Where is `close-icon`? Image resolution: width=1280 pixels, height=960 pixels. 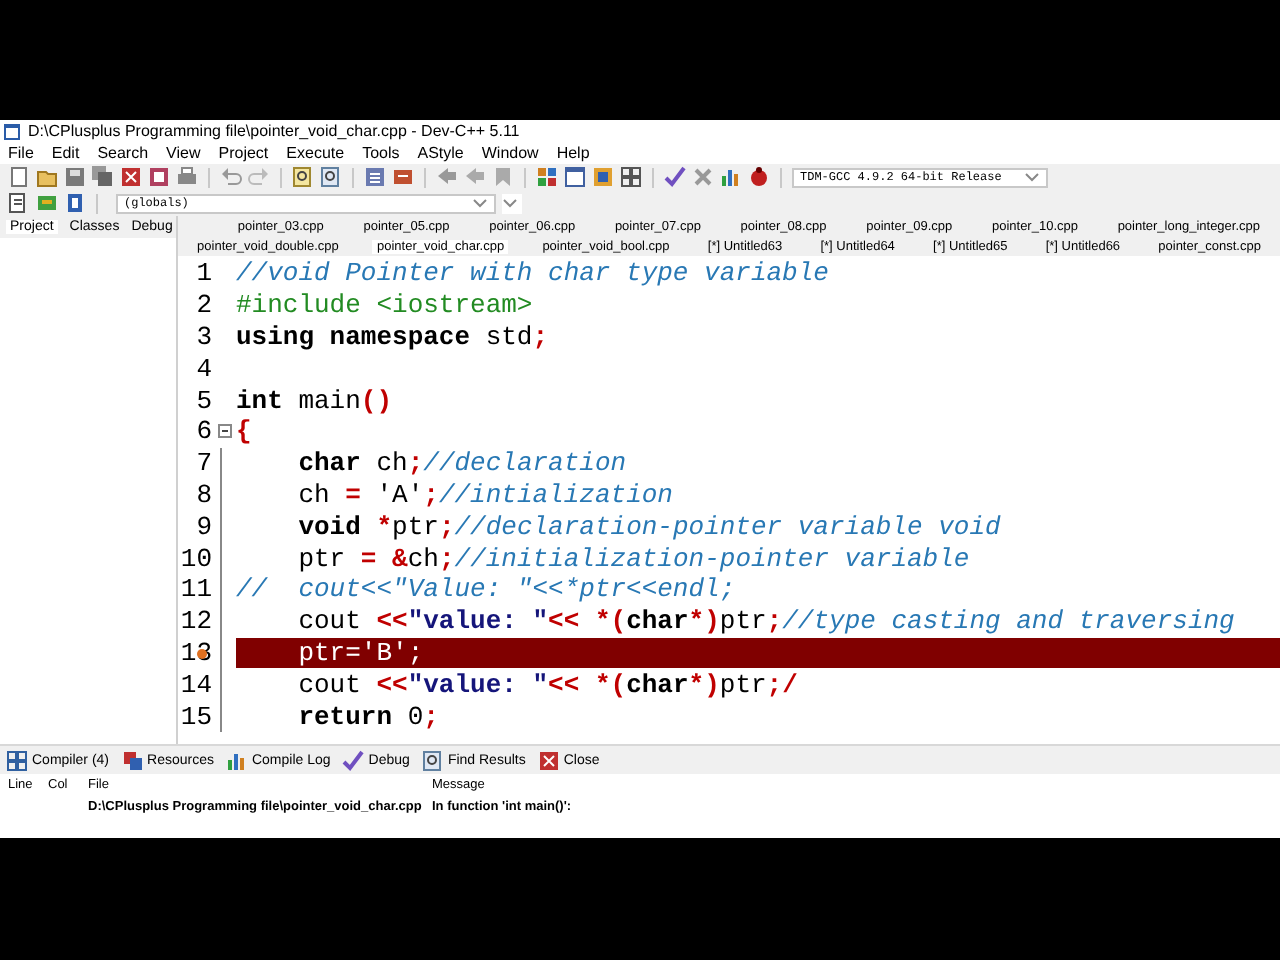
close-icon is located at coordinates (548, 760).